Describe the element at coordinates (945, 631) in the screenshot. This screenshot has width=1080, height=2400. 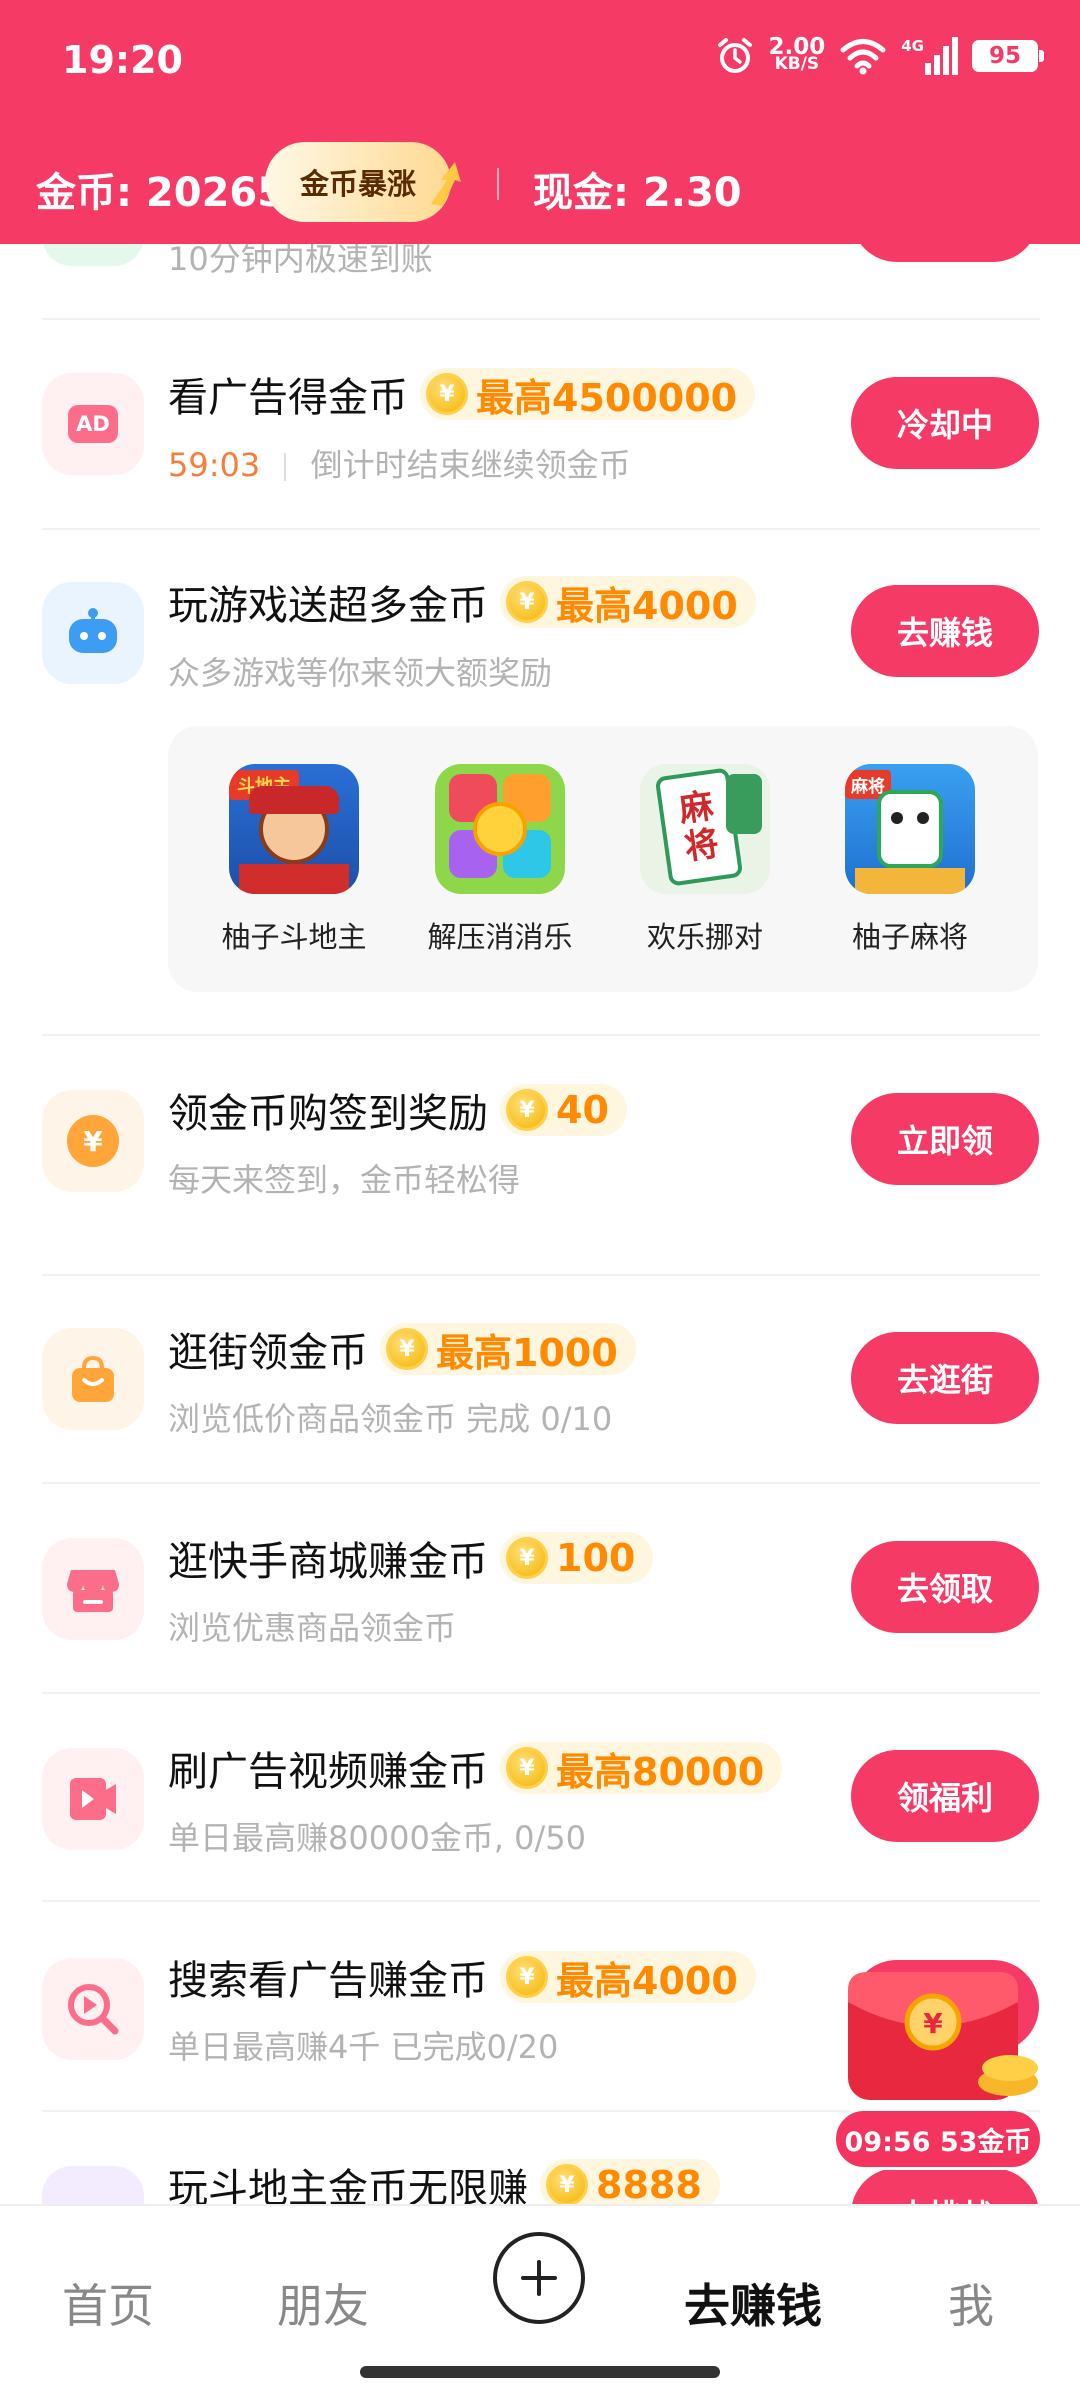
I see `earn-money-button: 去赚钱` at that location.